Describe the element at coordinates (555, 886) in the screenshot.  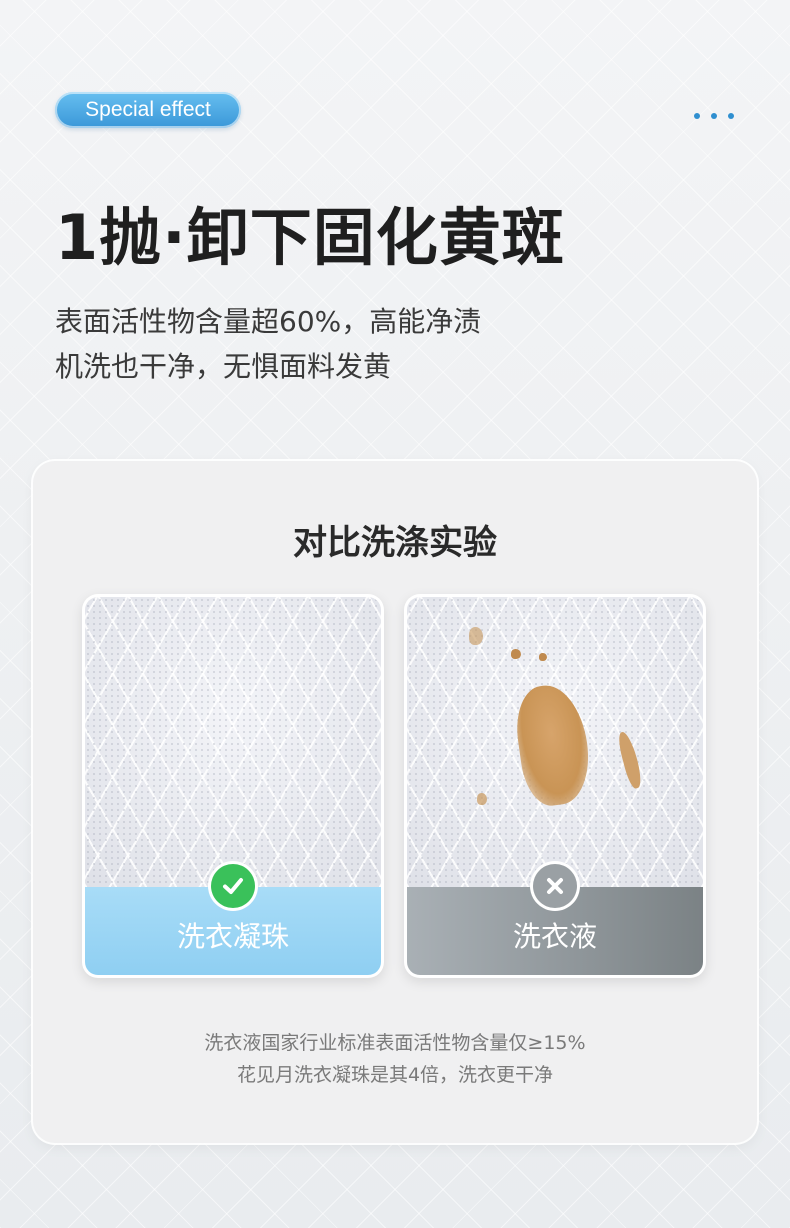
I see `cross-icon` at that location.